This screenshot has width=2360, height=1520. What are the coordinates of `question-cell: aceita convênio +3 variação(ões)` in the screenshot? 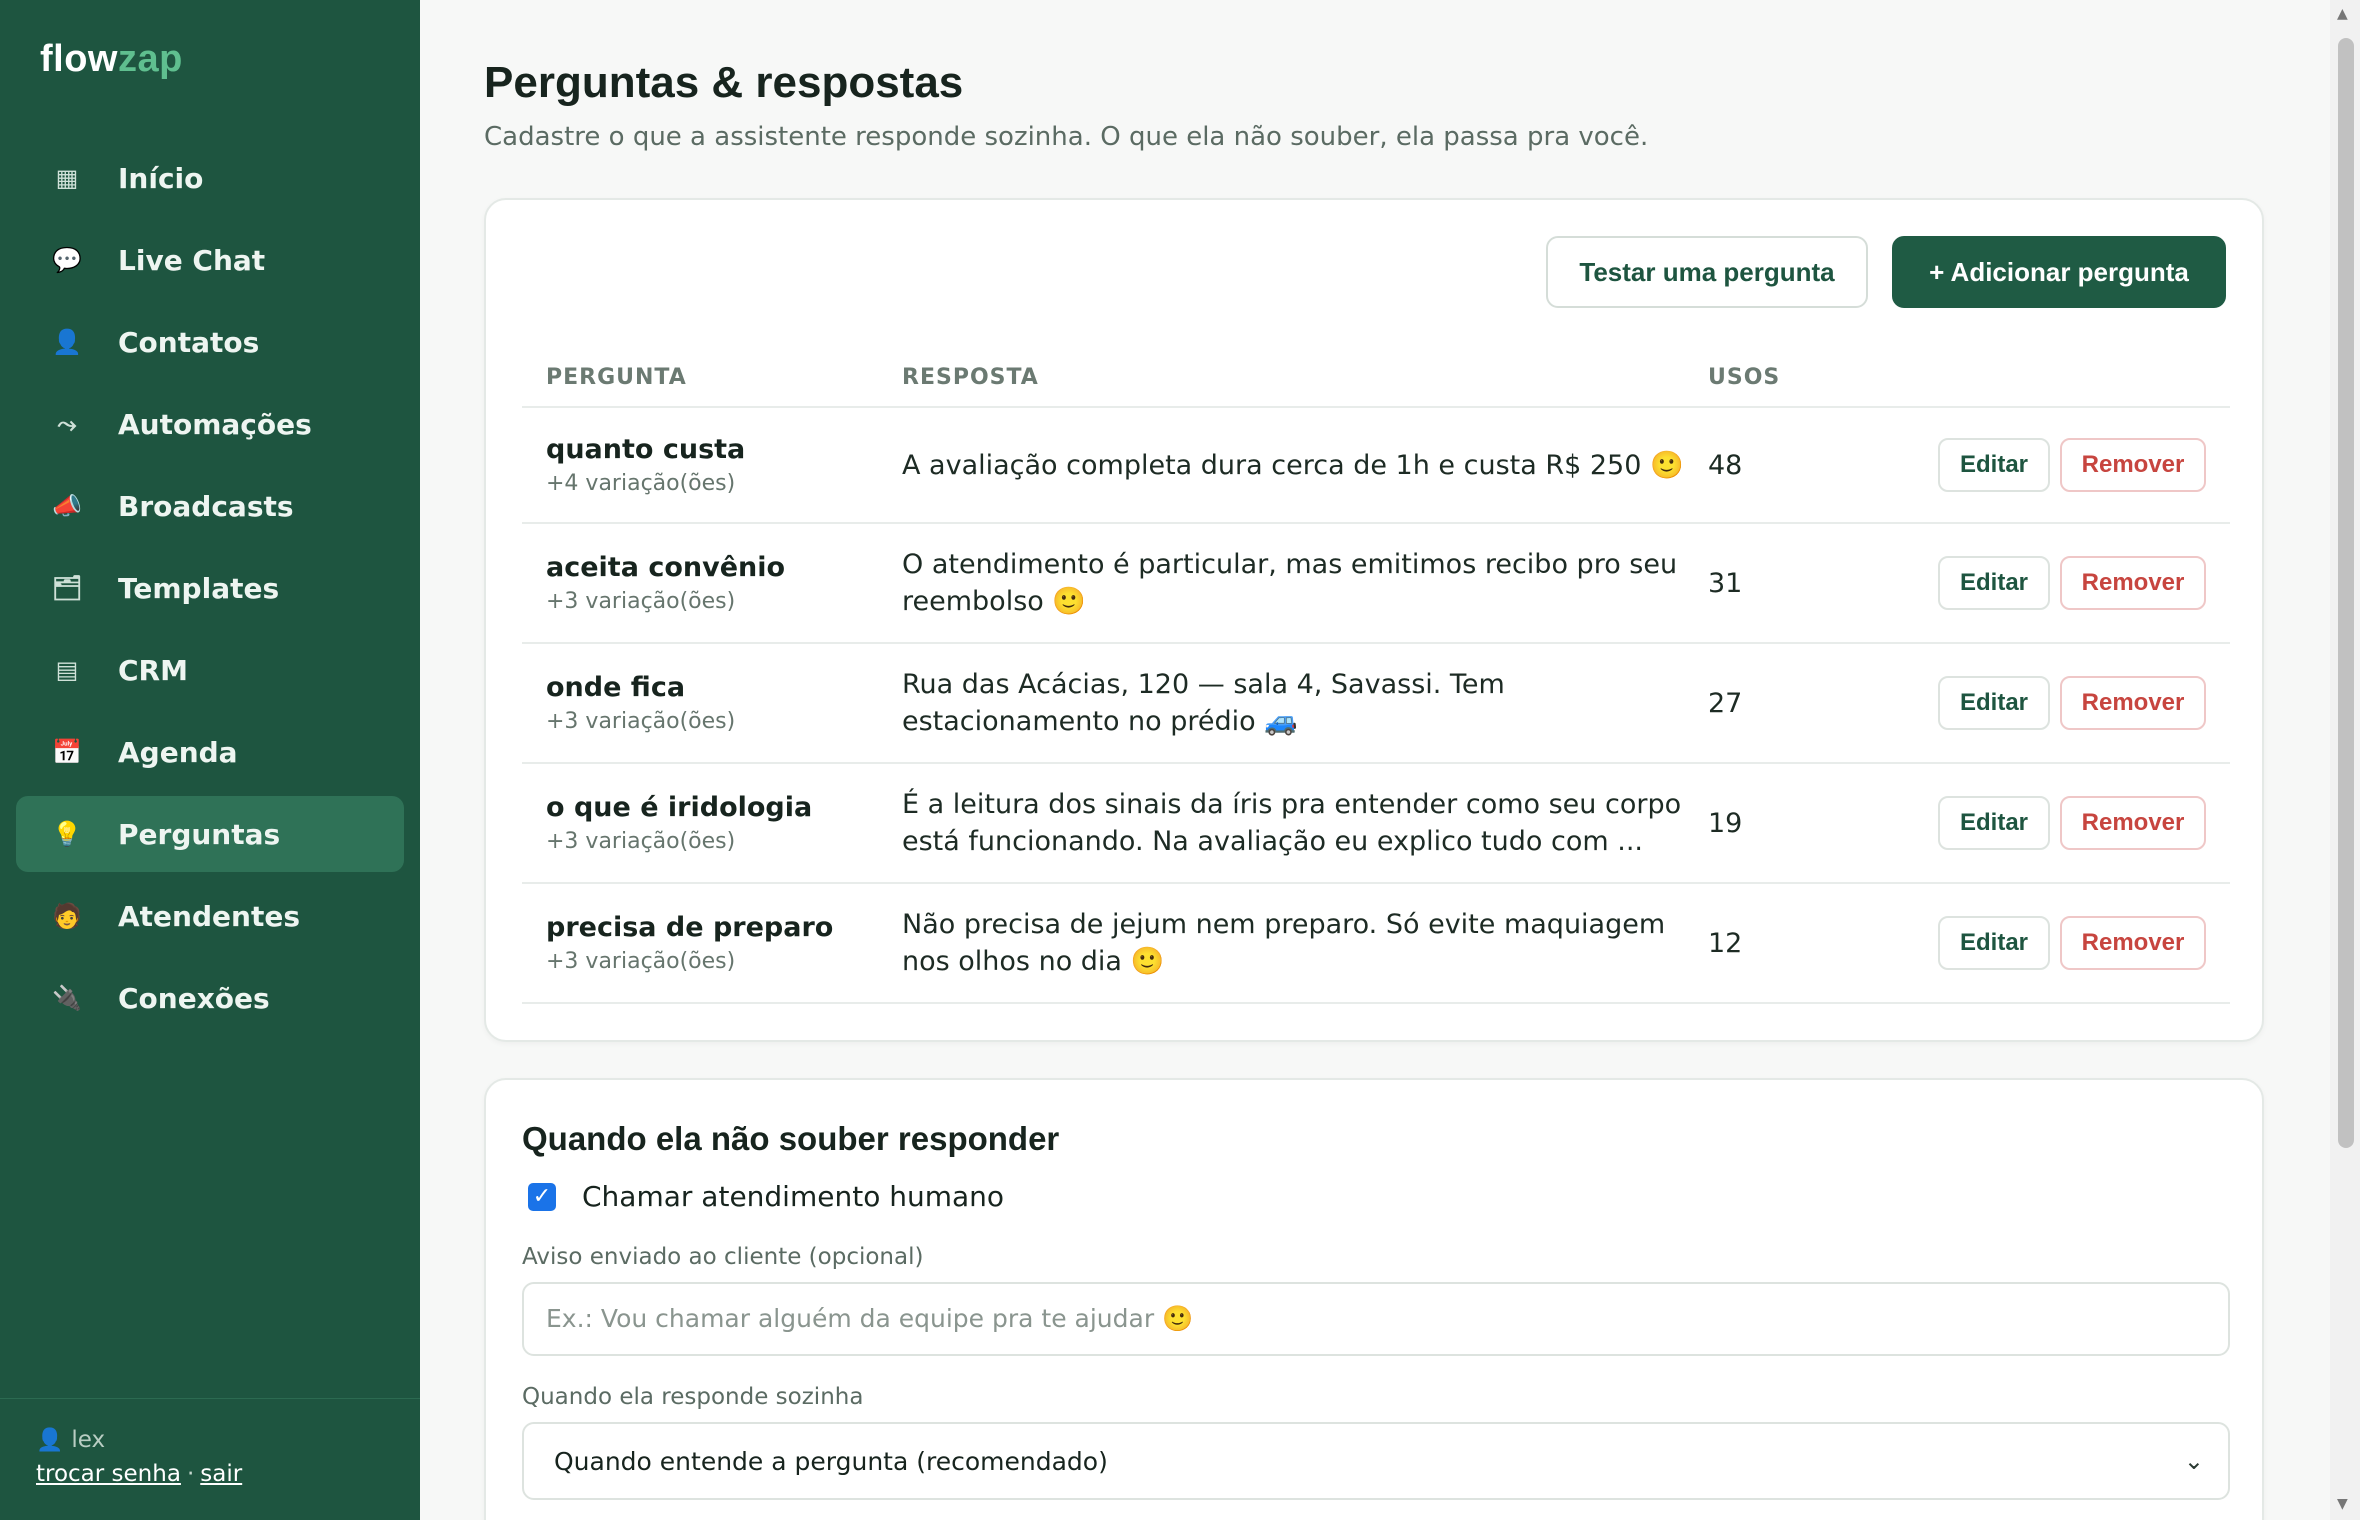 It's located at (700, 583).